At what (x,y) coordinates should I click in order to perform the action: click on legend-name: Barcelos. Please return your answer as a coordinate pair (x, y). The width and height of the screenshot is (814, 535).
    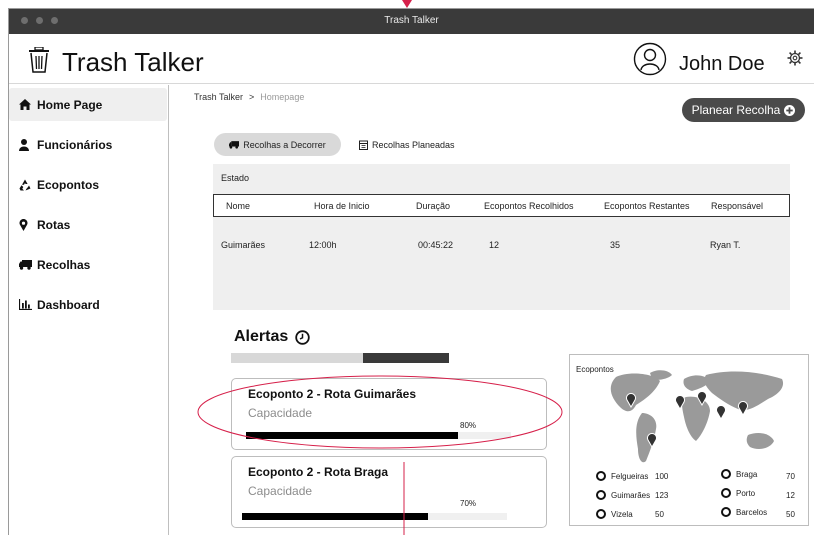
    Looking at the image, I should click on (752, 512).